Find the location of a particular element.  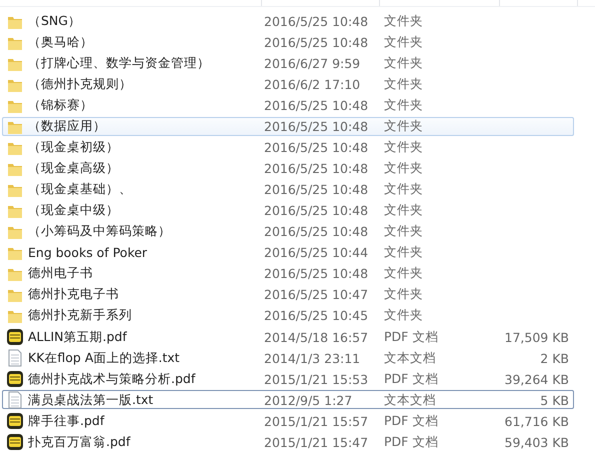

modified-date: 2014/5/18 16:57 is located at coordinates (317, 337).